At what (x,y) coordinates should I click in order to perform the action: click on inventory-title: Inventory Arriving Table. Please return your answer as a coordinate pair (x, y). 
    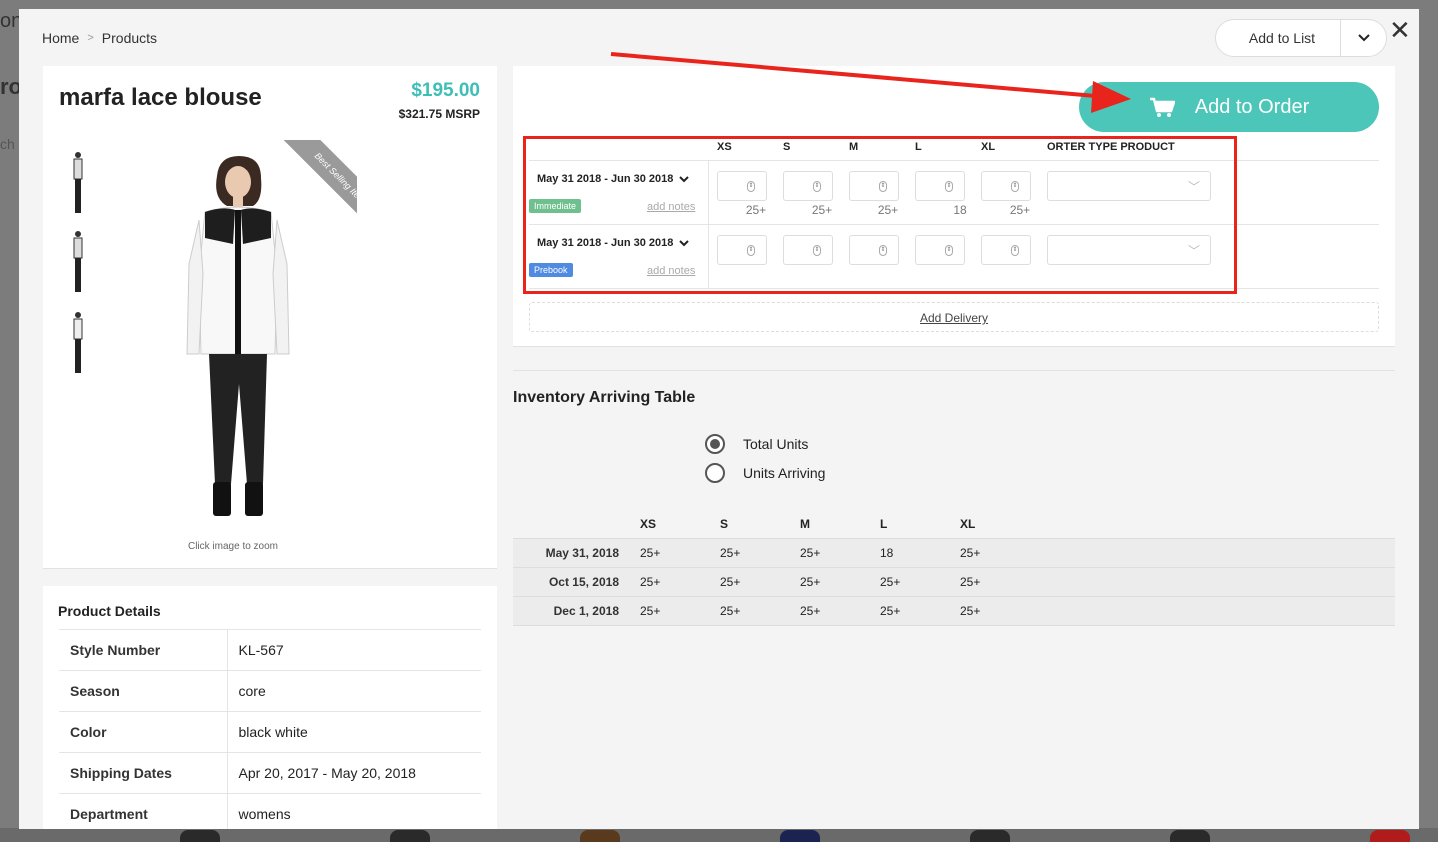
    Looking at the image, I should click on (604, 397).